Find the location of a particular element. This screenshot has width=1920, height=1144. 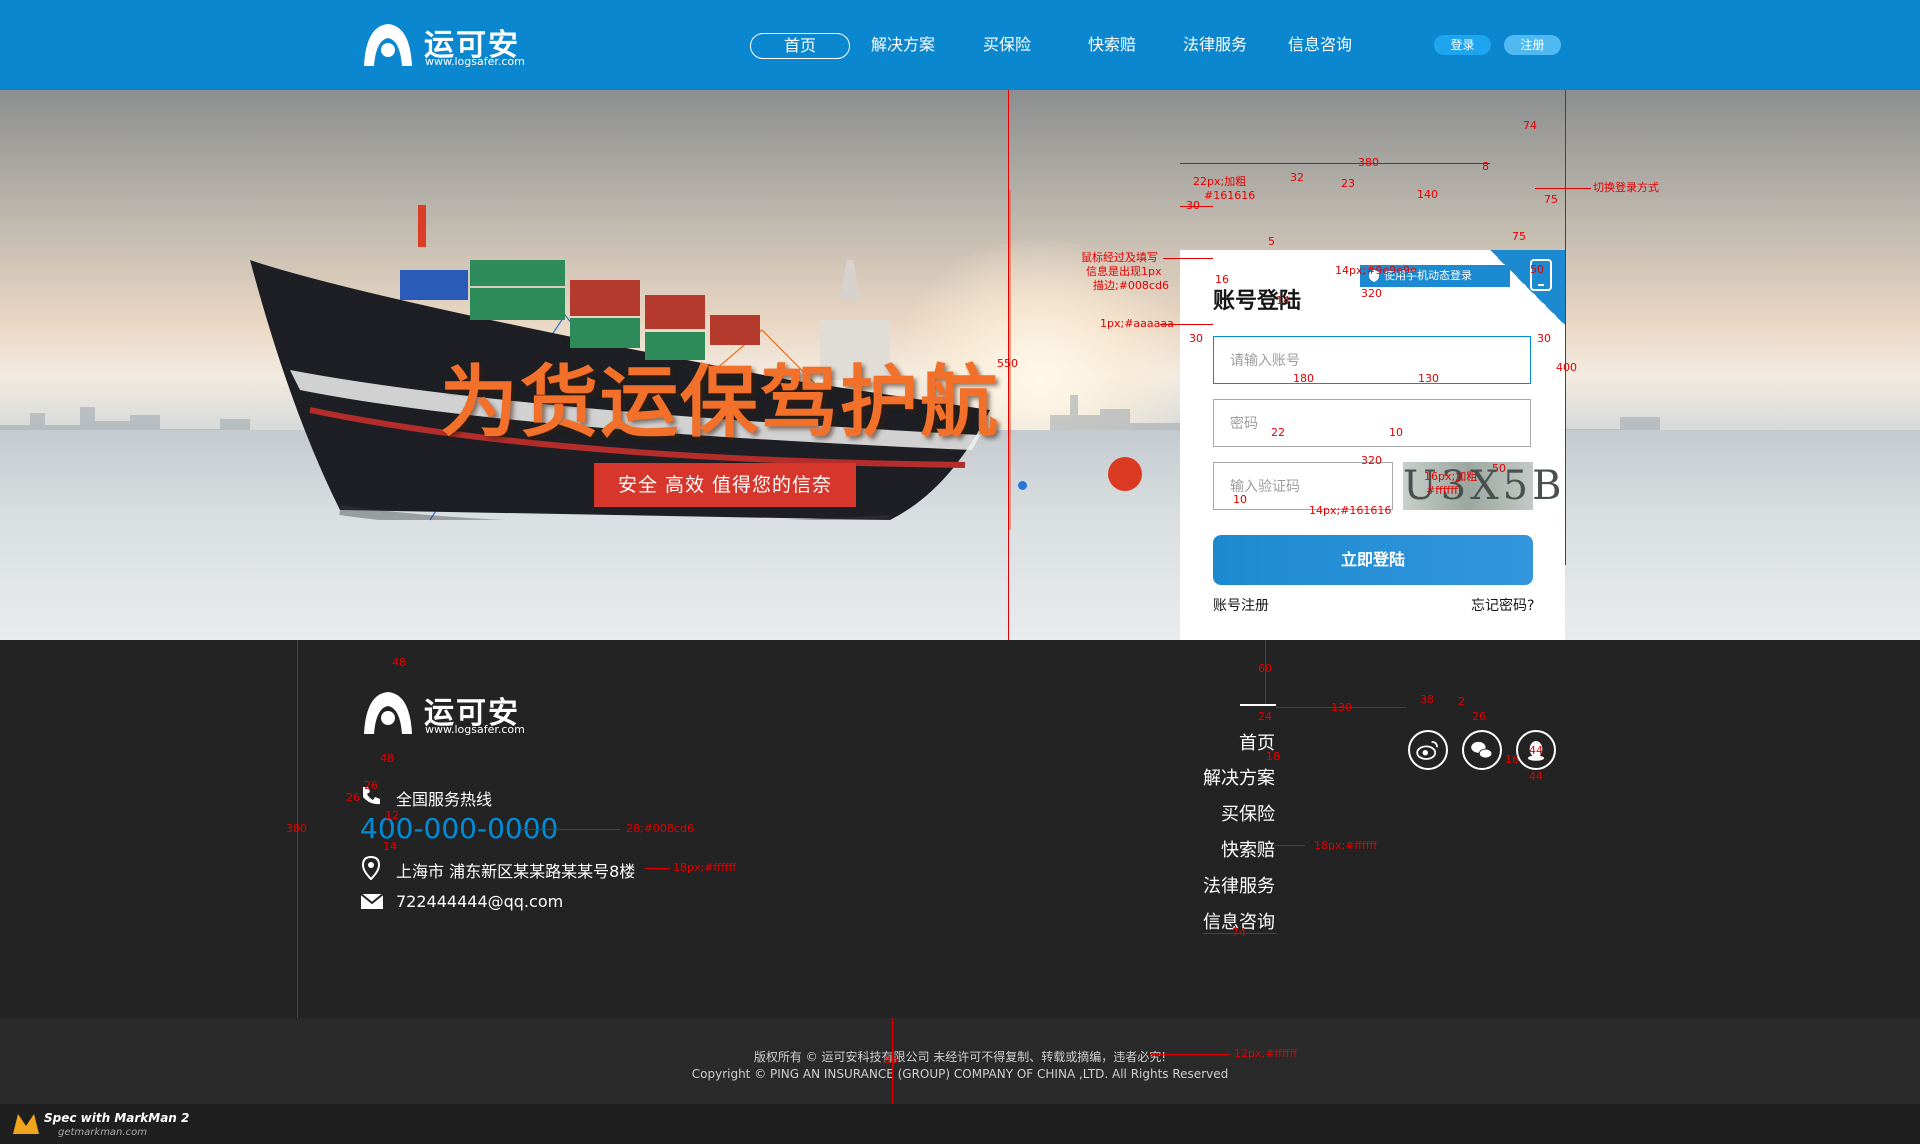

weibo-icon is located at coordinates (1428, 750).